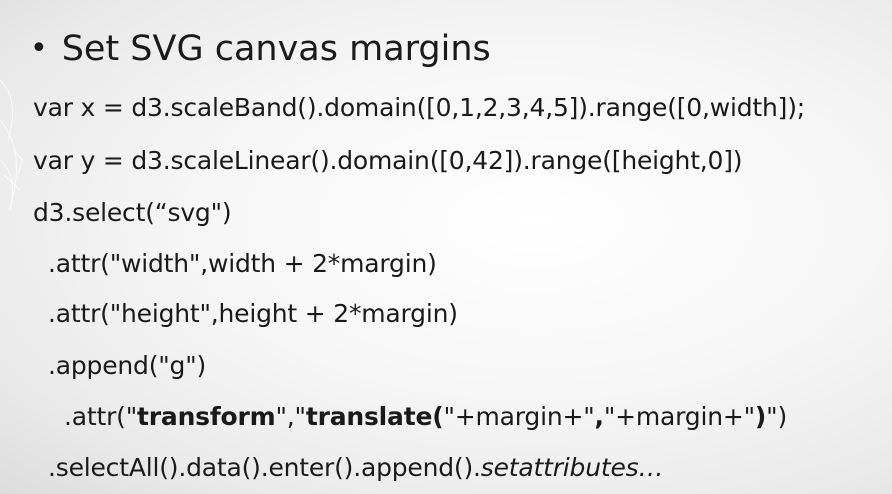 The height and width of the screenshot is (494, 892). What do you see at coordinates (132, 212) in the screenshot?
I see `code-line-select-svg: d3.select(“svg")` at bounding box center [132, 212].